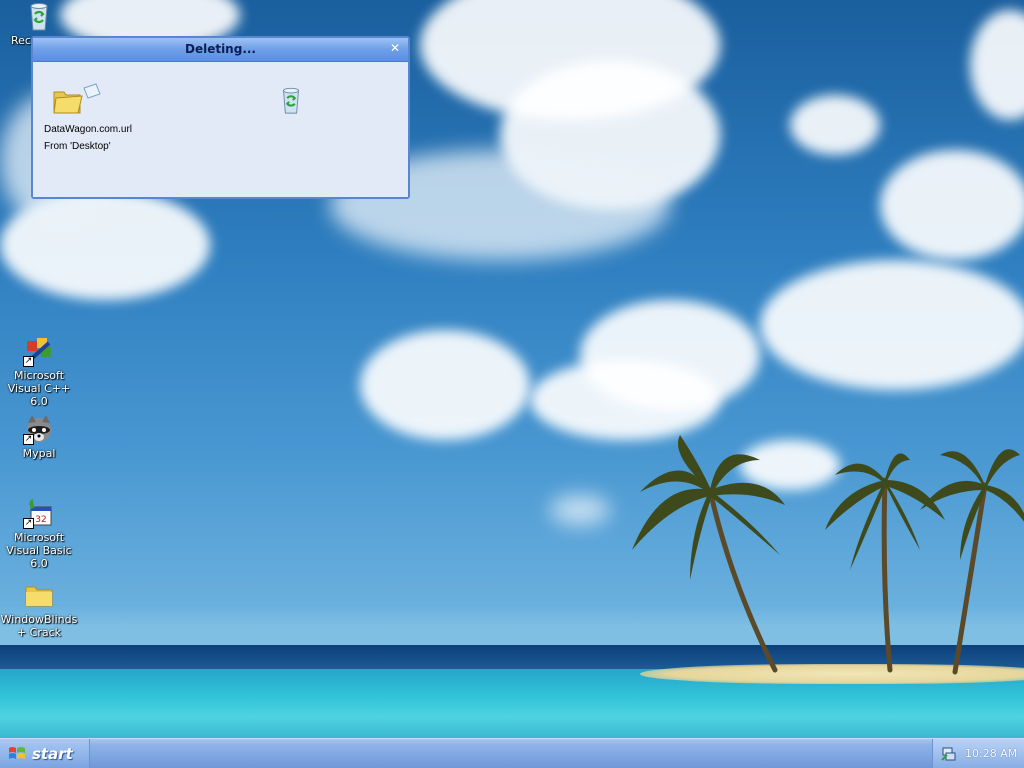 Image resolution: width=1024 pixels, height=768 pixels. What do you see at coordinates (39, 453) in the screenshot?
I see `desktop-icon-label: Mypal` at bounding box center [39, 453].